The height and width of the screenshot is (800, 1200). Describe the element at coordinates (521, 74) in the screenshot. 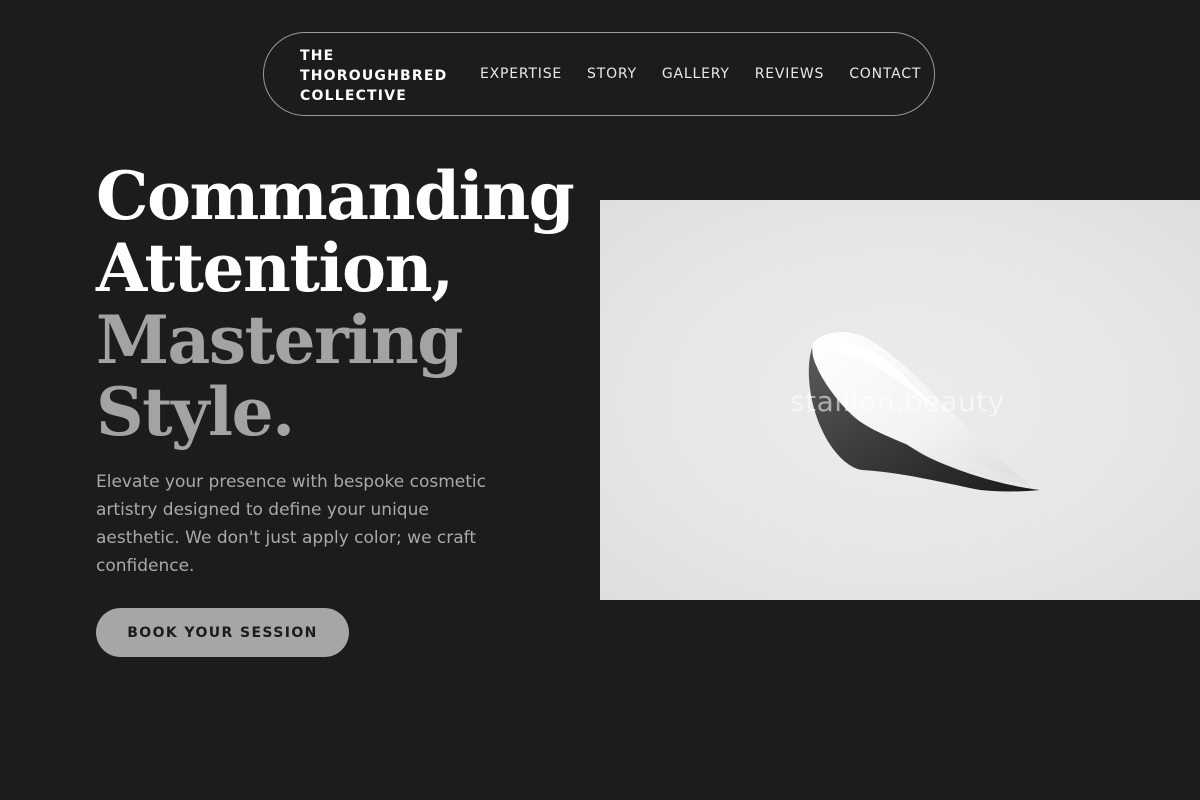

I see `nav-link-expertise: EXPERTISE` at that location.